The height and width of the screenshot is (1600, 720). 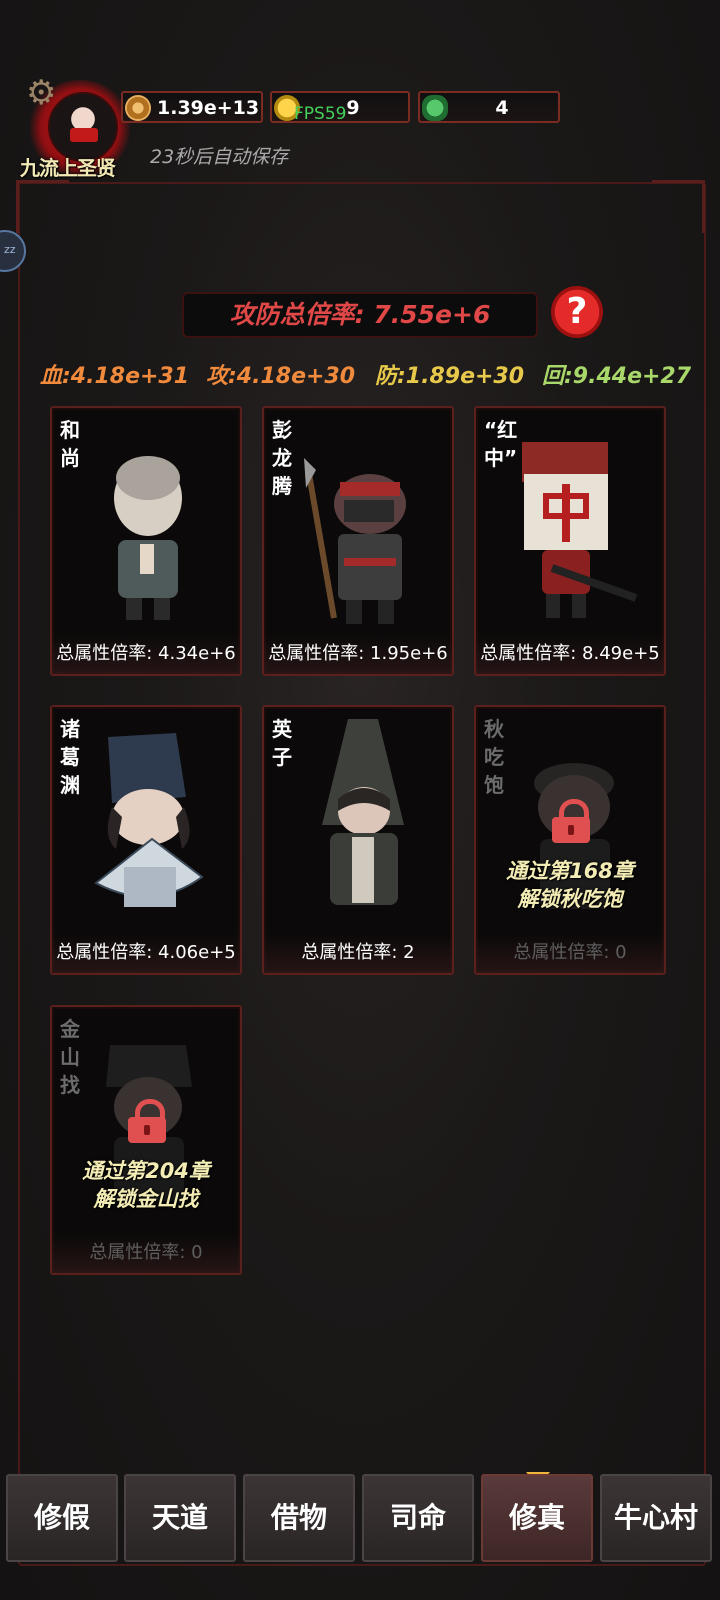 What do you see at coordinates (68, 168) in the screenshot?
I see `rank-title: 九流上圣贤` at bounding box center [68, 168].